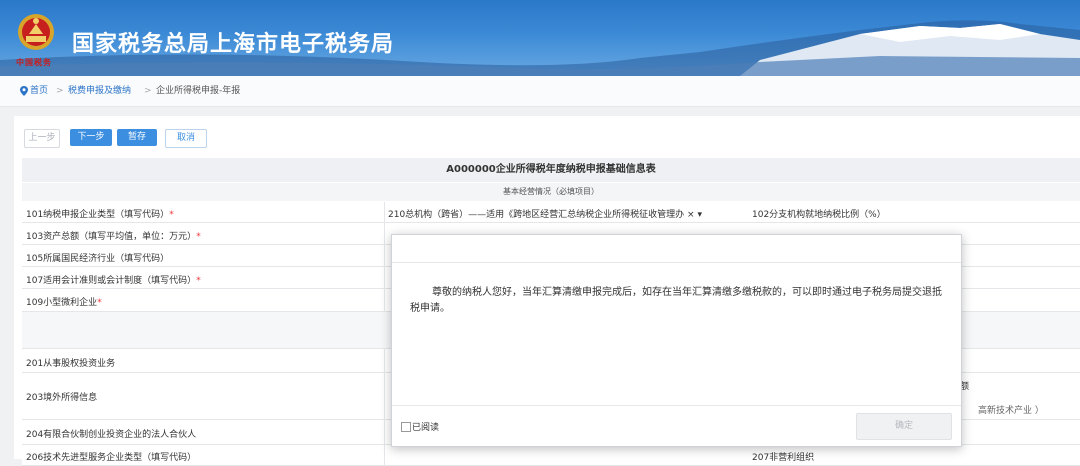 This screenshot has width=1080, height=466. Describe the element at coordinates (425, 426) in the screenshot. I see `read-confirm-label: 已阅读` at that location.